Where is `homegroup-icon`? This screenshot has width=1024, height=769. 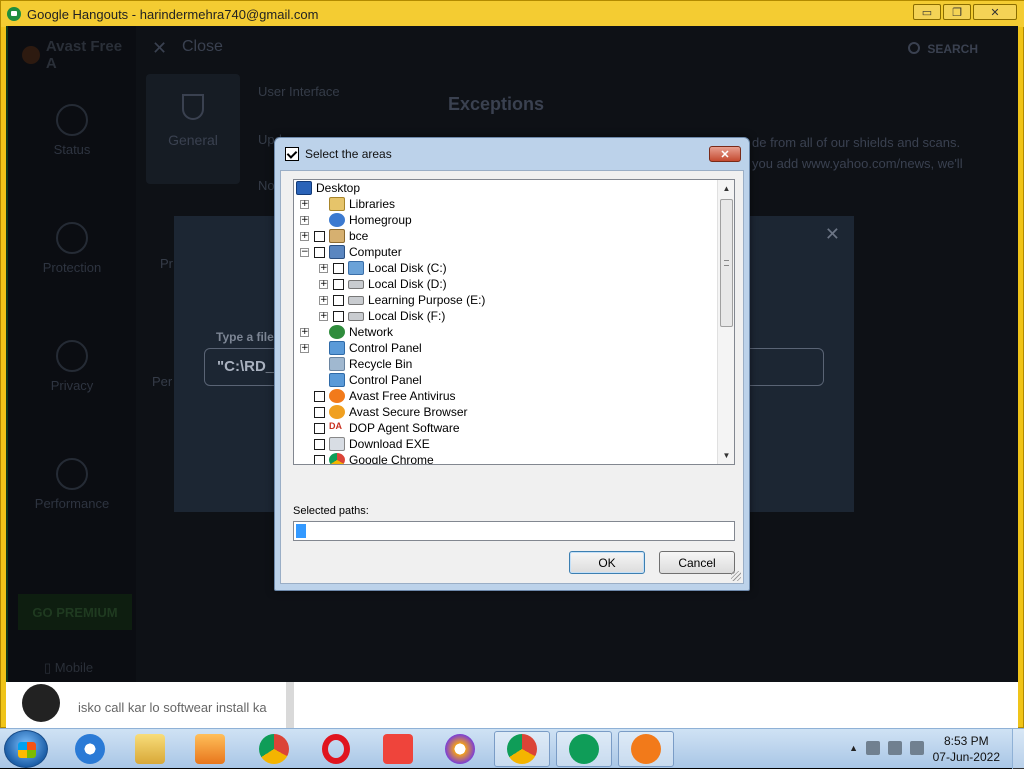
homegroup-icon is located at coordinates (337, 220).